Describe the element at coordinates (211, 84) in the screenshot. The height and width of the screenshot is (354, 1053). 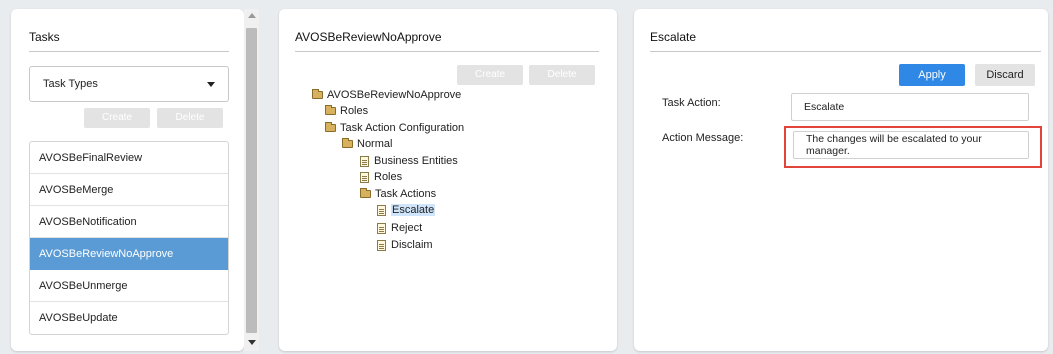
I see `chevron-down-icon` at that location.